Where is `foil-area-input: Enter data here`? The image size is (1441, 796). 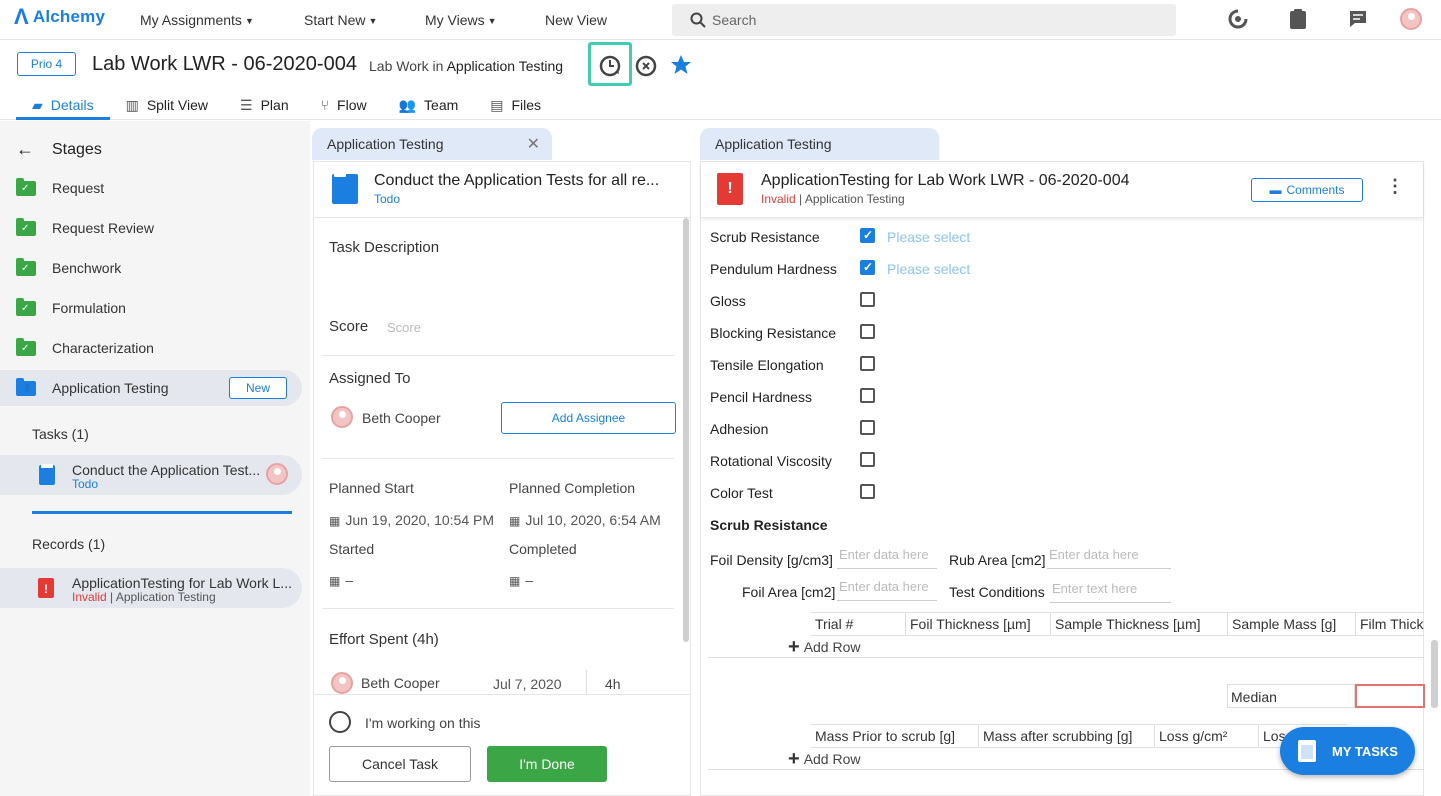 foil-area-input: Enter data here is located at coordinates (887, 590).